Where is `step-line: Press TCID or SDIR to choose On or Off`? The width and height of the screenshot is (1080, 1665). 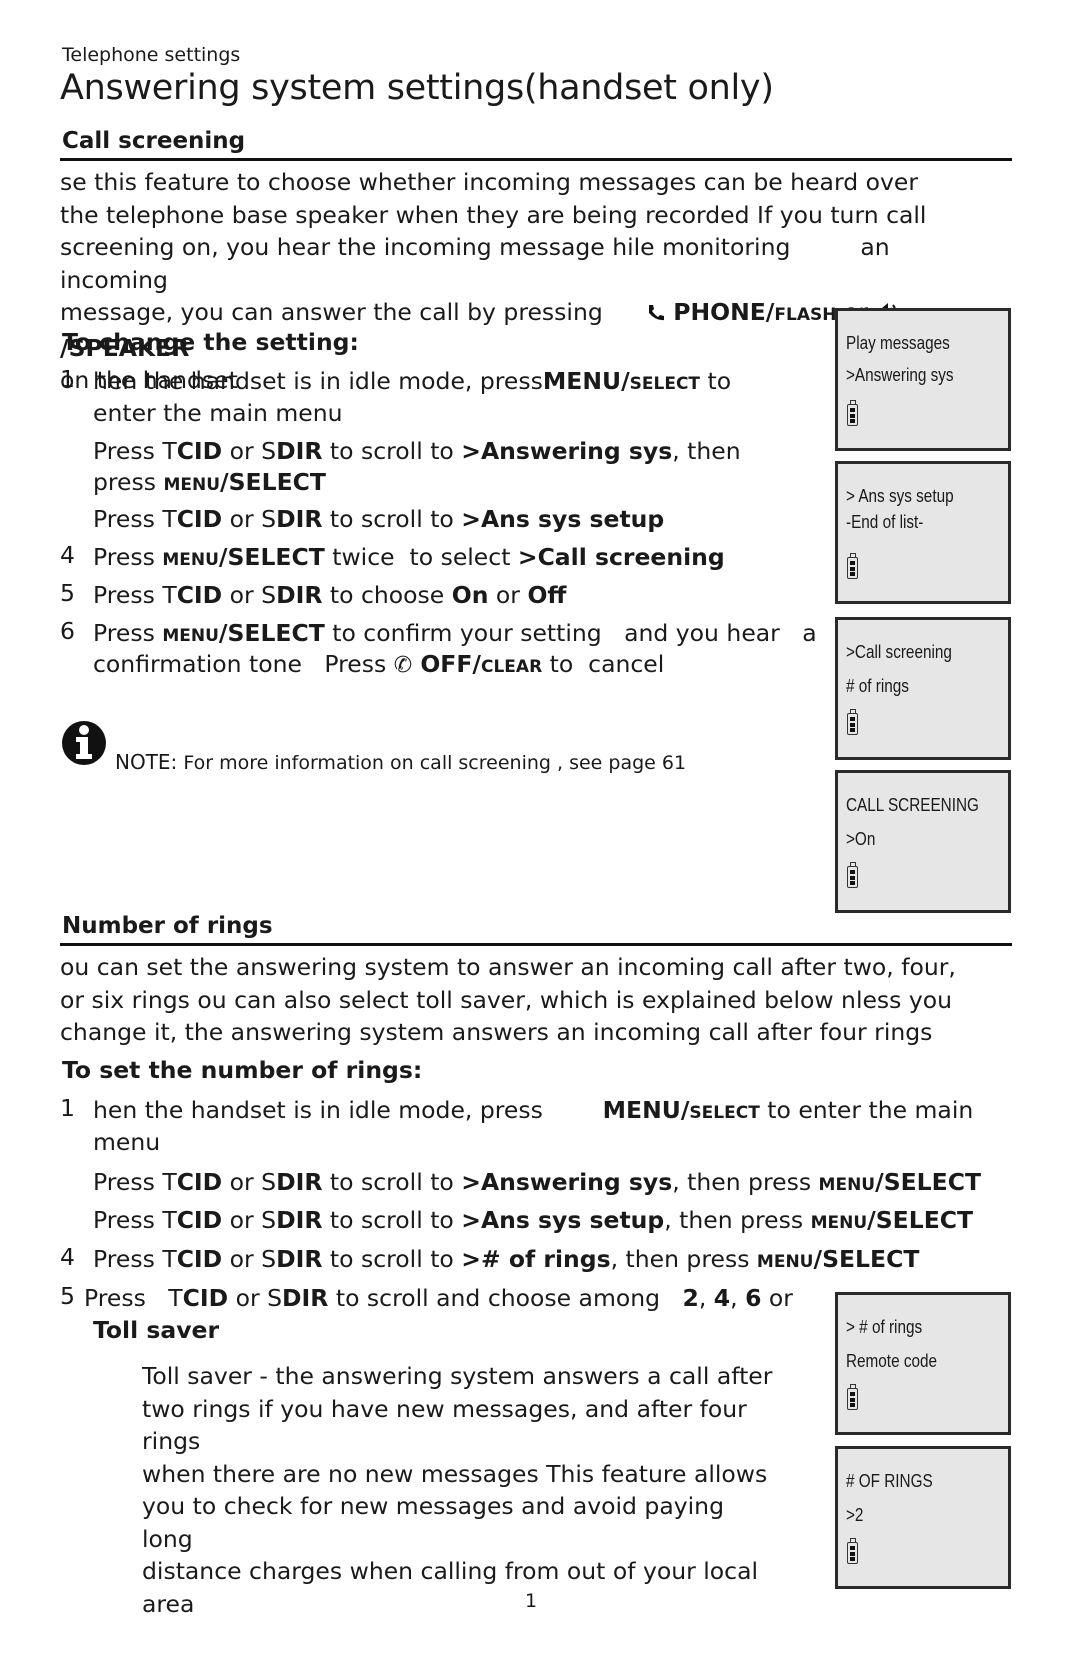 step-line: Press TCID or SDIR to choose On or Off is located at coordinates (329, 595).